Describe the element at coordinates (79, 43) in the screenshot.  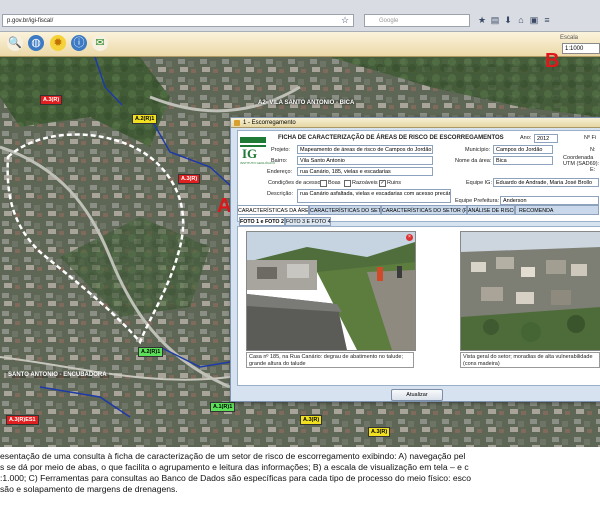
I see `info-globe-icon: ⓘ` at that location.